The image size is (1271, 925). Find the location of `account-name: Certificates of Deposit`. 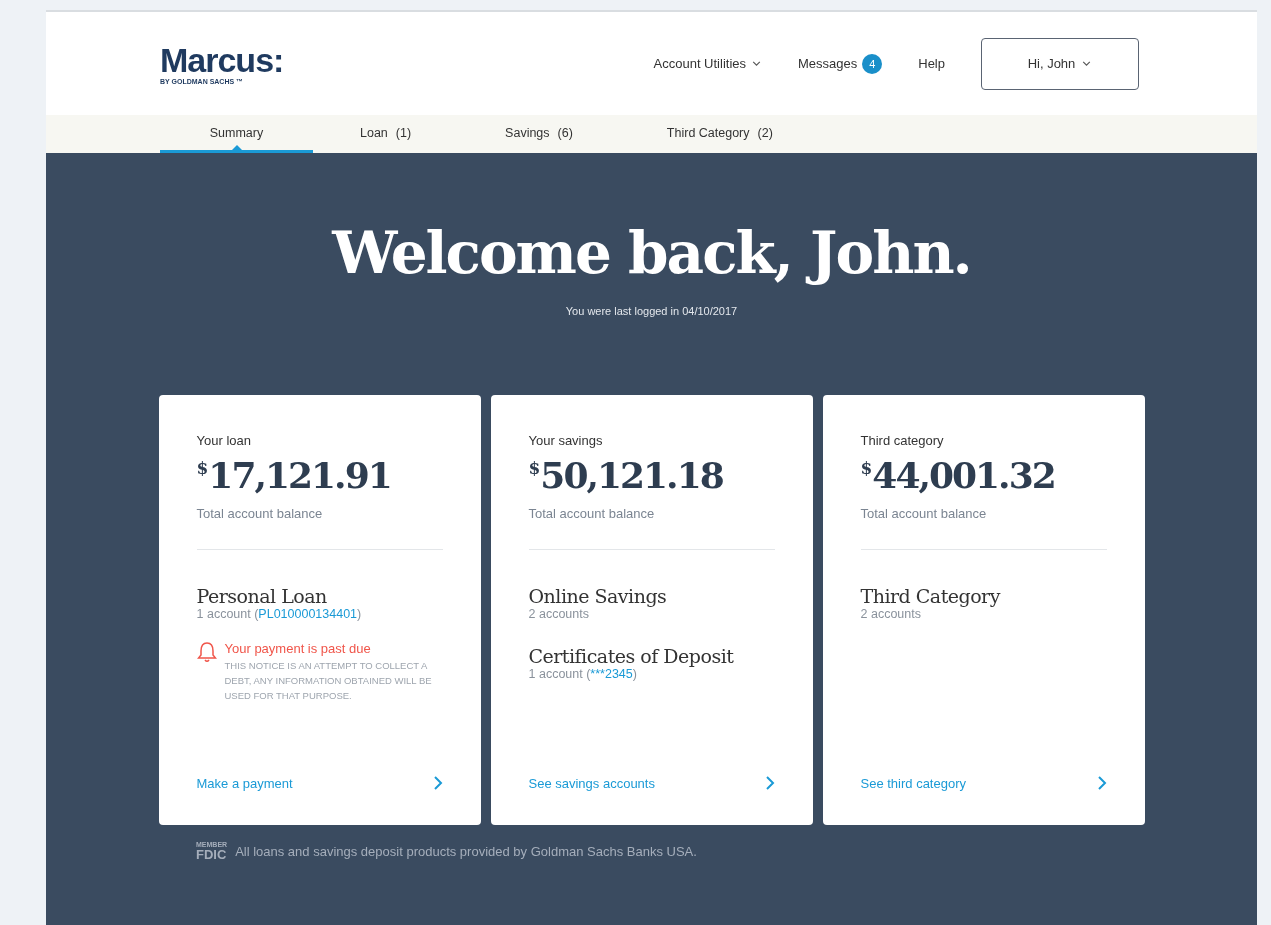

account-name: Certificates of Deposit is located at coordinates (631, 656).